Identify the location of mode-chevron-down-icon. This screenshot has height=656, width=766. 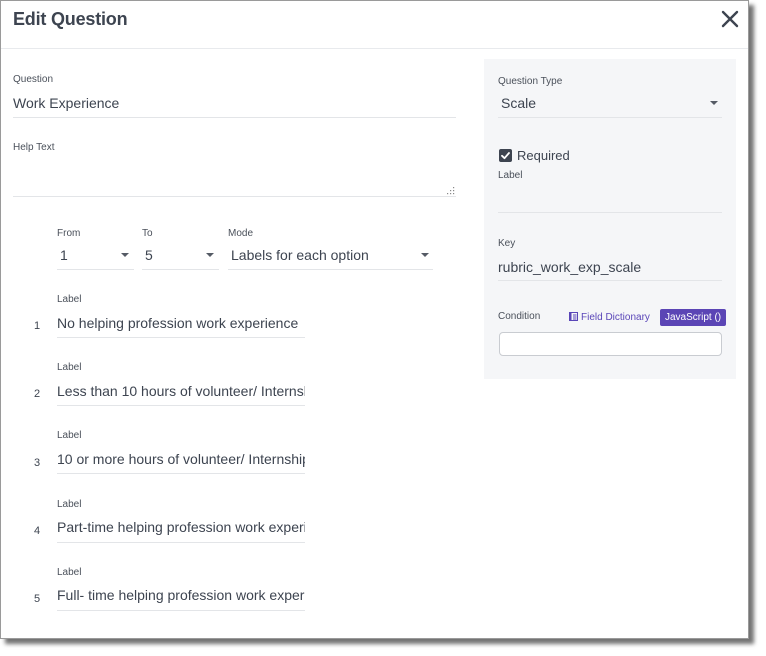
(425, 255).